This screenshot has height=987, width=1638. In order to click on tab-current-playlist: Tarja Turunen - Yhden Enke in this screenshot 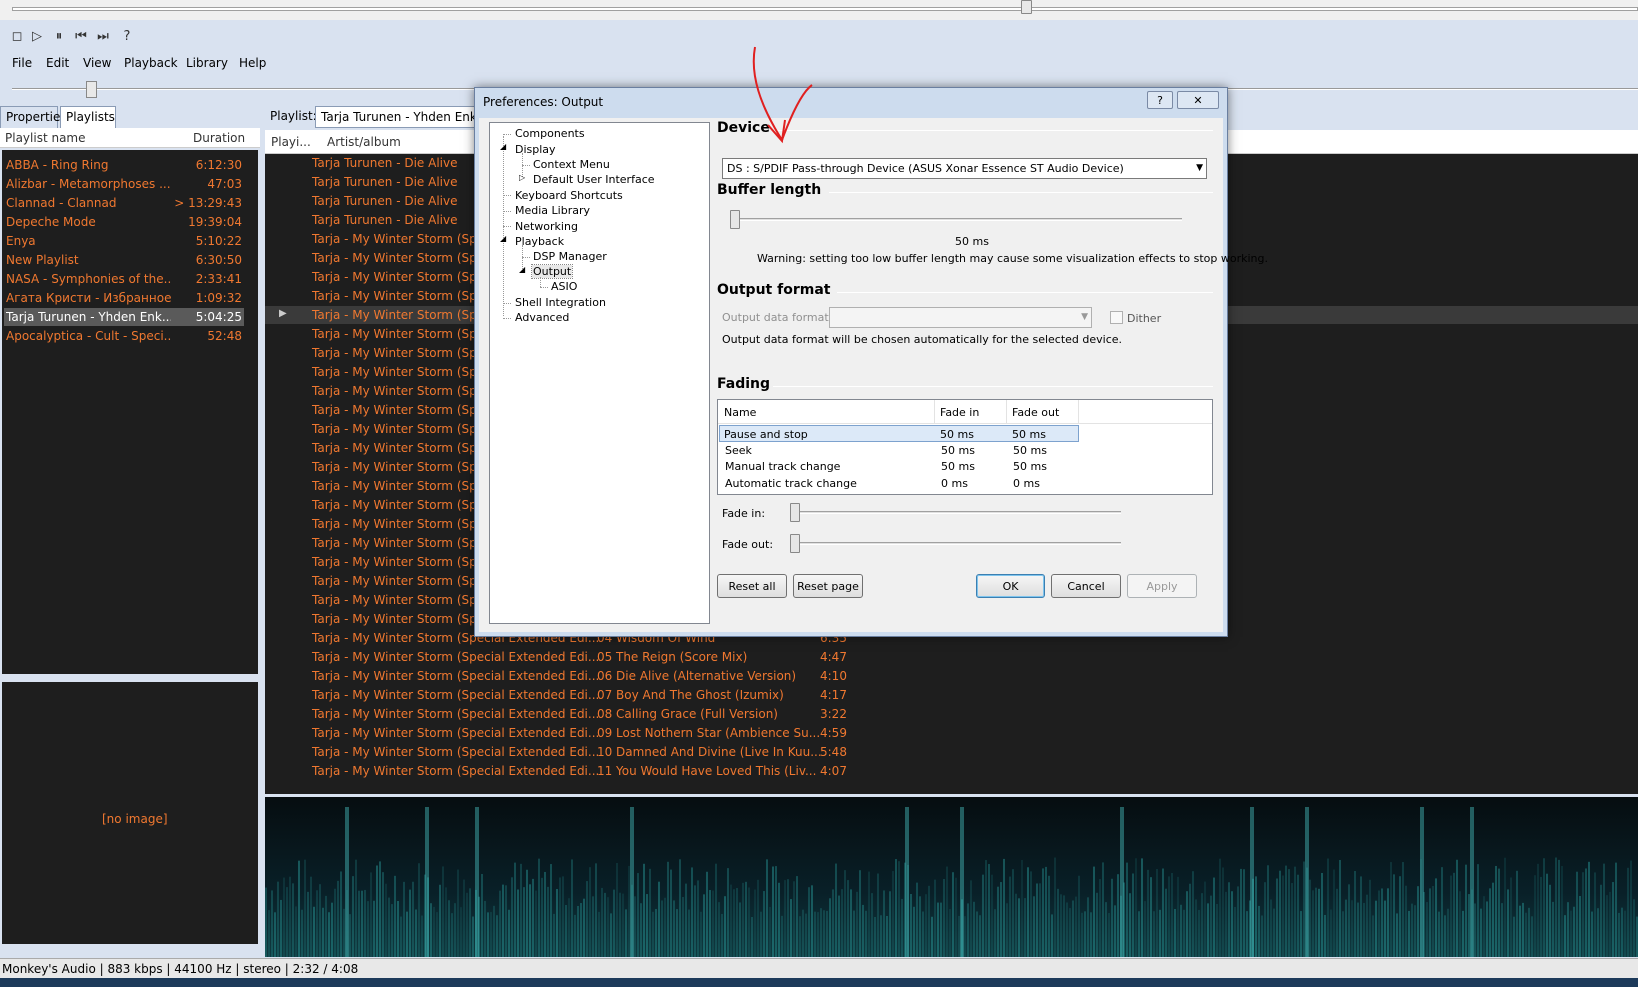, I will do `click(395, 117)`.